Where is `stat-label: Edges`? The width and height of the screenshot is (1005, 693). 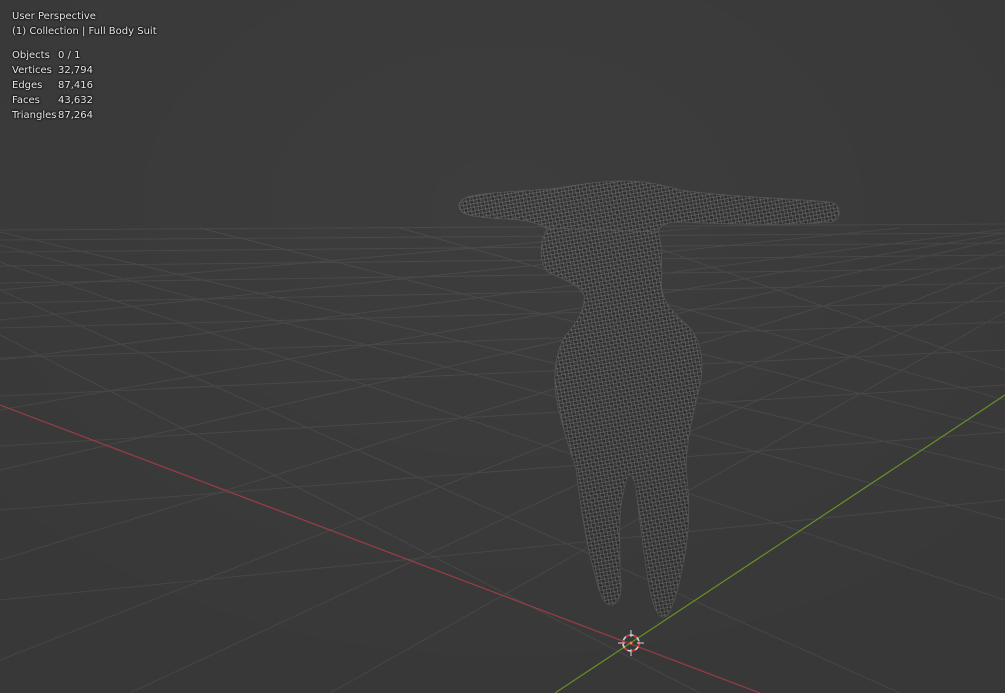 stat-label: Edges is located at coordinates (27, 85).